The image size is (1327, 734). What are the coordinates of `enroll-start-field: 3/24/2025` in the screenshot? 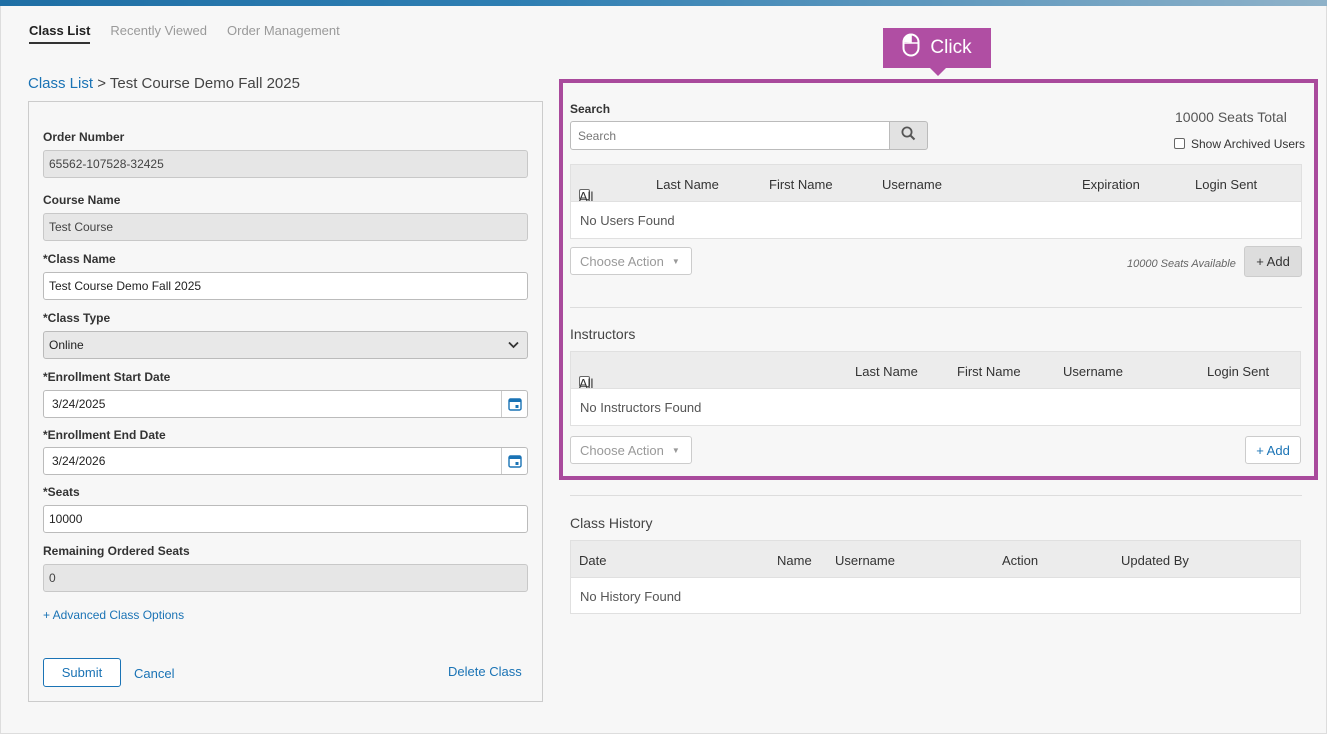 It's located at (285, 404).